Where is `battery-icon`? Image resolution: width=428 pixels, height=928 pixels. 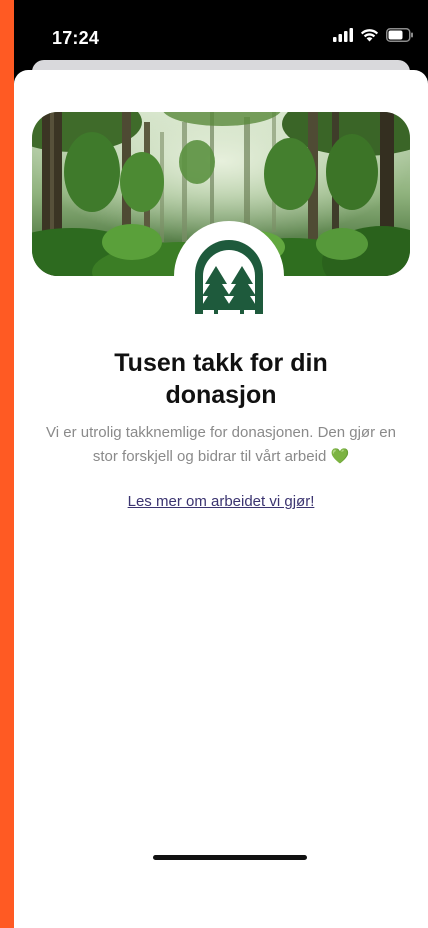 battery-icon is located at coordinates (399, 35).